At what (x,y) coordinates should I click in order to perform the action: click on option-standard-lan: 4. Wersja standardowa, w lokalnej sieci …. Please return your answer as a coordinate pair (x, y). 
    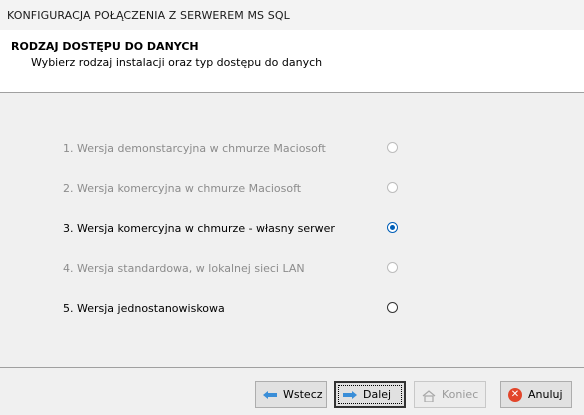
    Looking at the image, I should click on (235, 269).